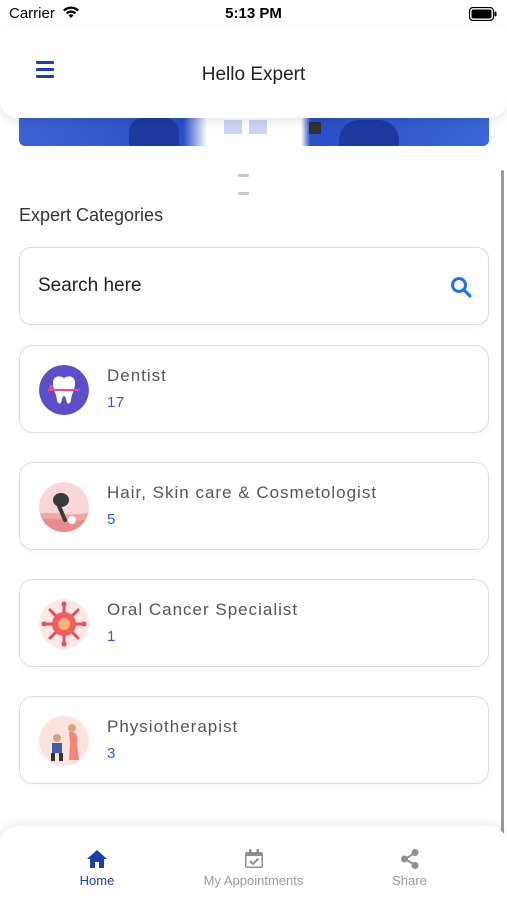 Image resolution: width=507 pixels, height=900 pixels. Describe the element at coordinates (461, 287) in the screenshot. I see `search-icon` at that location.